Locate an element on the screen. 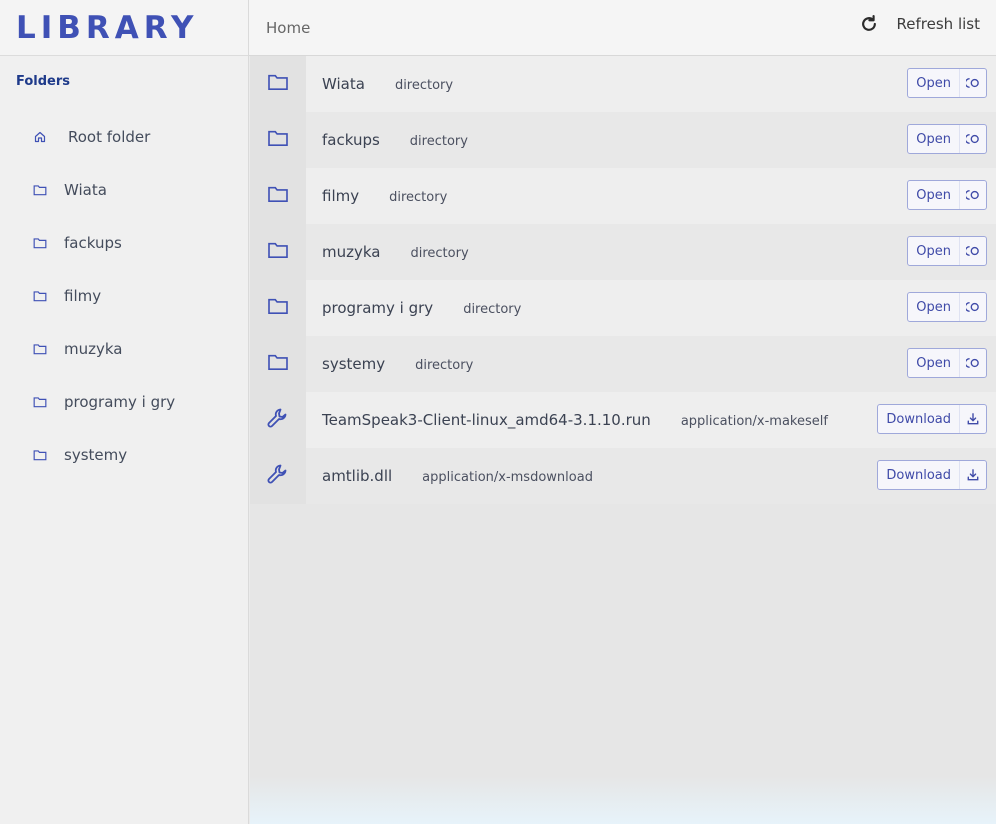 Image resolution: width=996 pixels, height=824 pixels. refresh-list-button: Refresh list is located at coordinates (919, 24).